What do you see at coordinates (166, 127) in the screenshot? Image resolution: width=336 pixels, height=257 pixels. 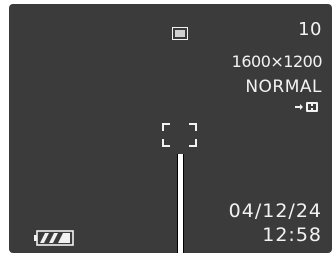 I see `focus-corner-top-left` at bounding box center [166, 127].